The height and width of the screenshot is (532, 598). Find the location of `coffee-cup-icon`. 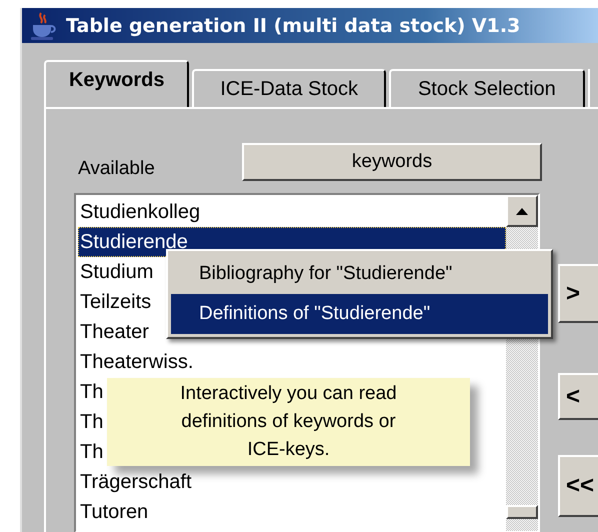

coffee-cup-icon is located at coordinates (43, 25).